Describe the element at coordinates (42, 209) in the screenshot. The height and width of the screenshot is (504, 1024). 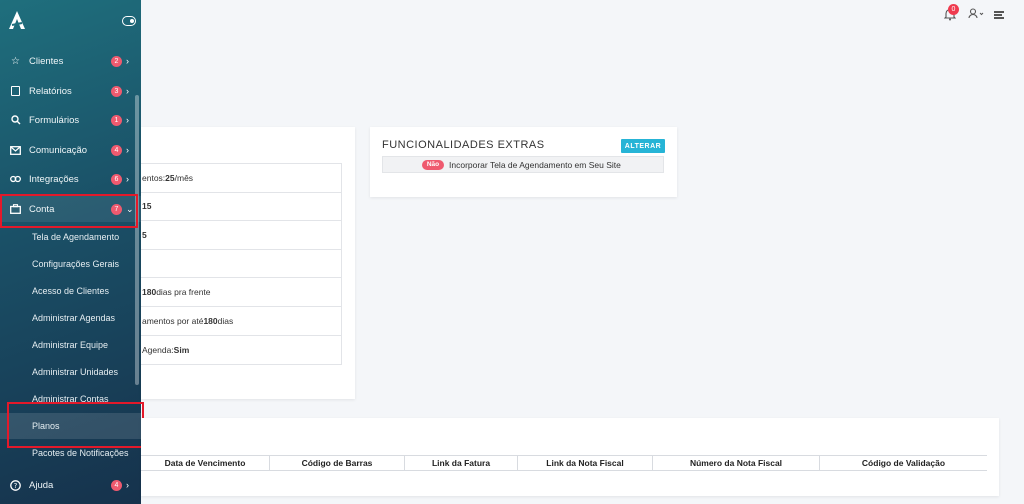
I see `sidebar-item-label: Conta` at that location.